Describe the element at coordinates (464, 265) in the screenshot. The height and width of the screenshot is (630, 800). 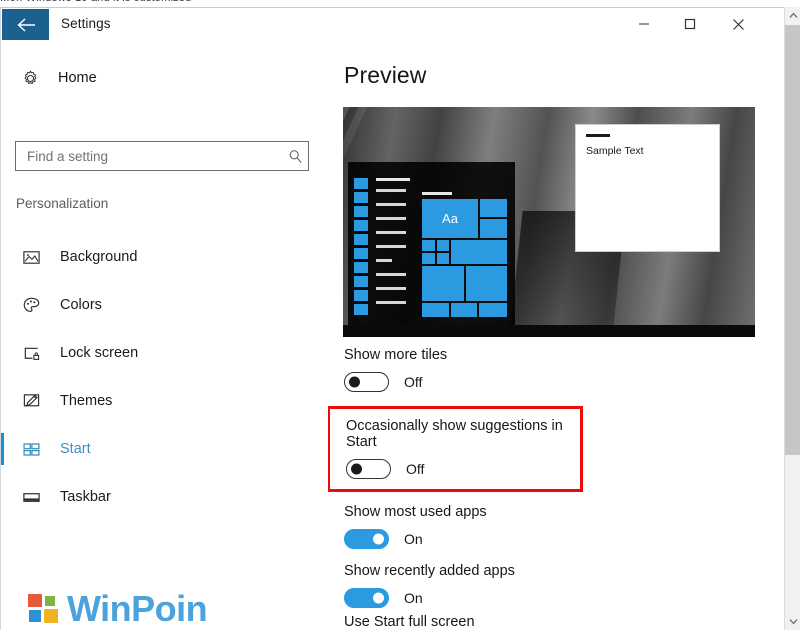
I see `preview-tiles: Aa` at that location.